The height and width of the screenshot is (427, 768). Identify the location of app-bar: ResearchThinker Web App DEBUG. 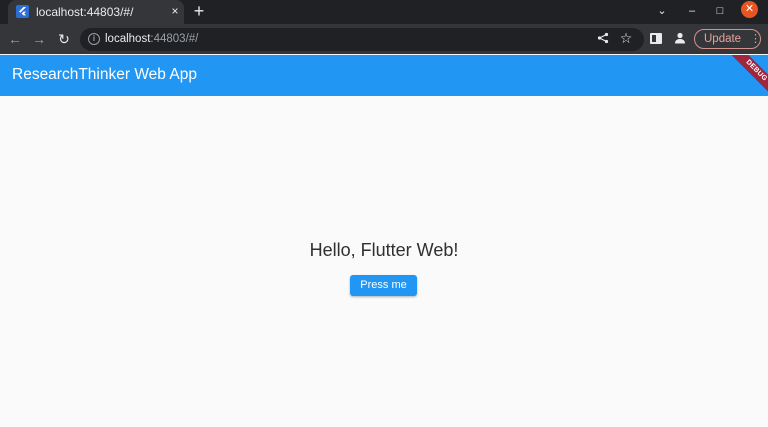
(384, 75).